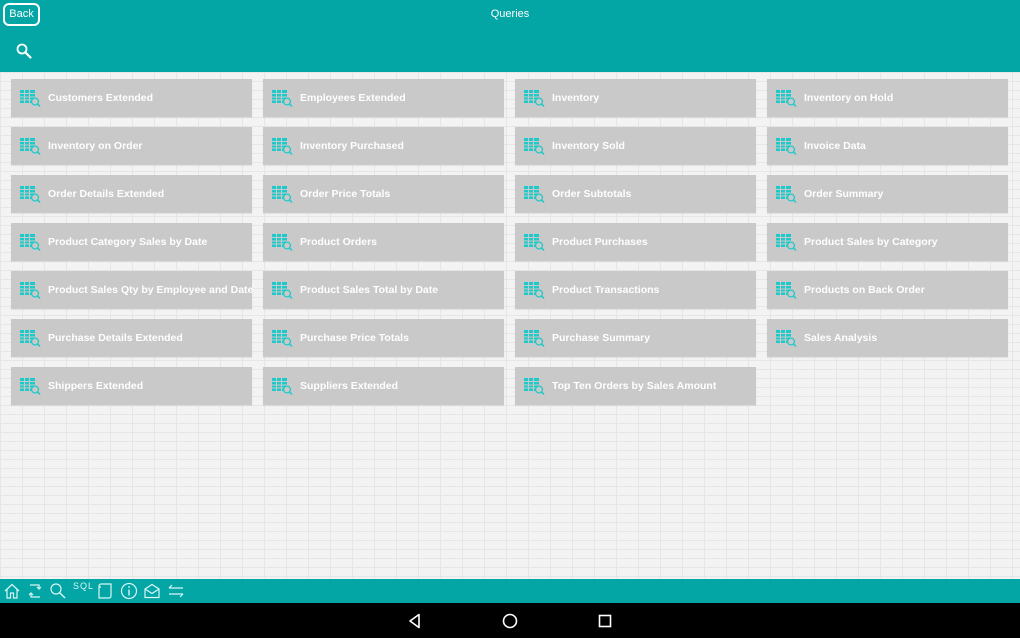 The height and width of the screenshot is (638, 1020). Describe the element at coordinates (600, 242) in the screenshot. I see `query-tile-label: Product Purchases` at that location.